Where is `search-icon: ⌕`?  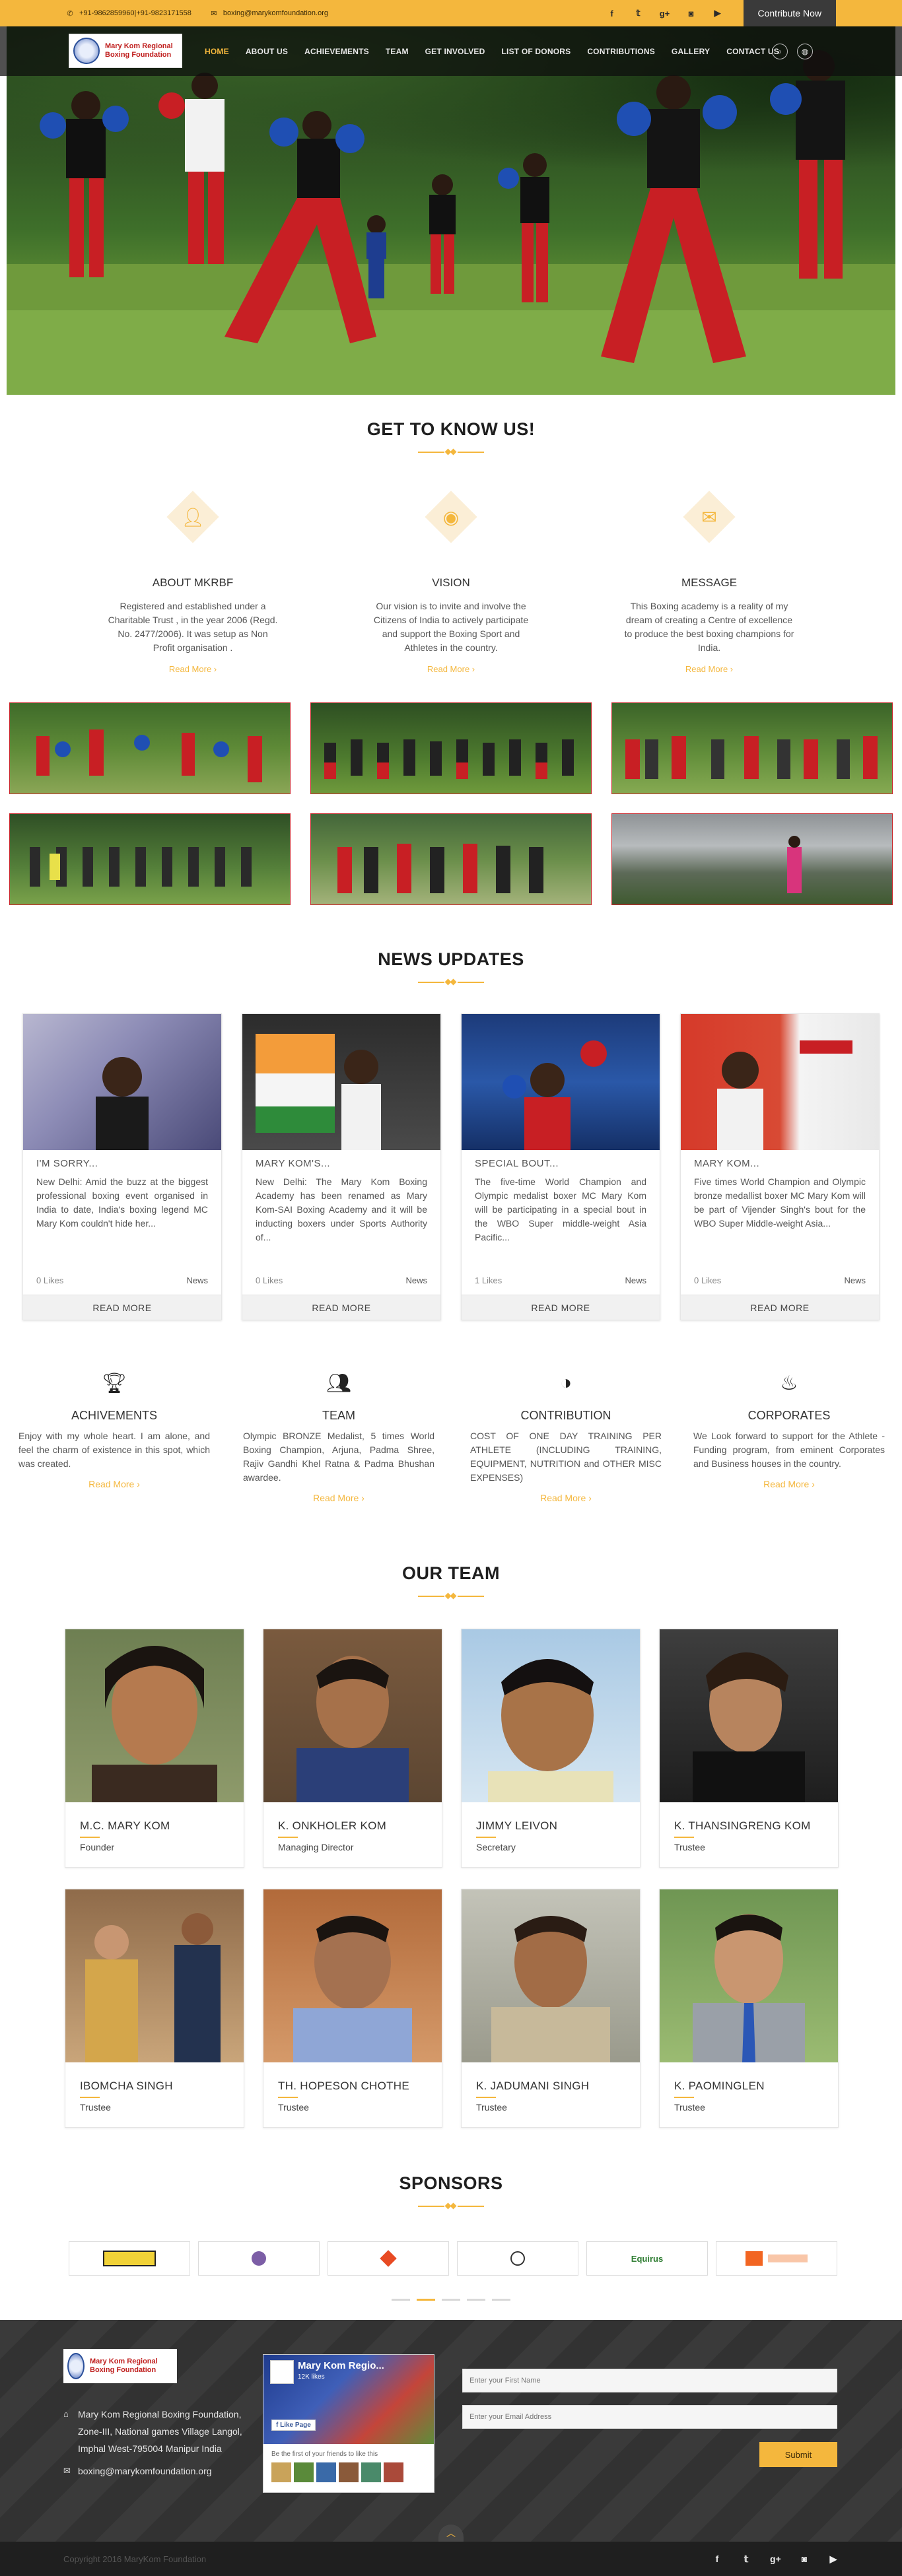 search-icon: ⌕ is located at coordinates (780, 51).